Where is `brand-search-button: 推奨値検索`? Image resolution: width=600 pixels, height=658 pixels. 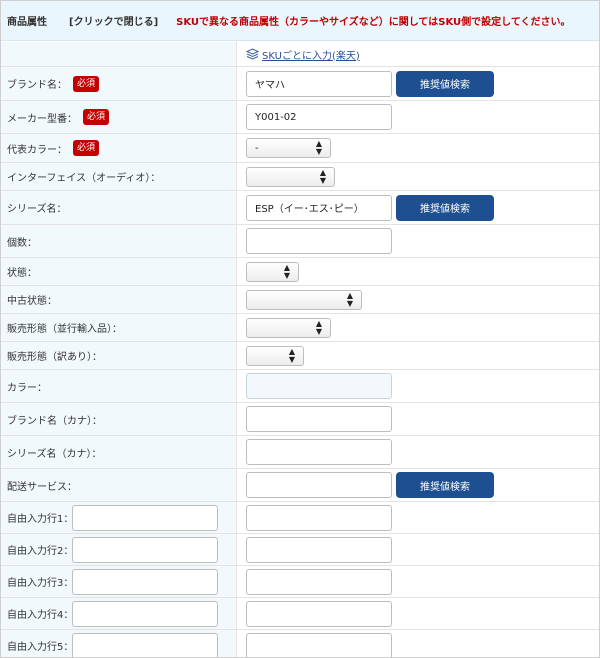 brand-search-button: 推奨値検索 is located at coordinates (445, 83).